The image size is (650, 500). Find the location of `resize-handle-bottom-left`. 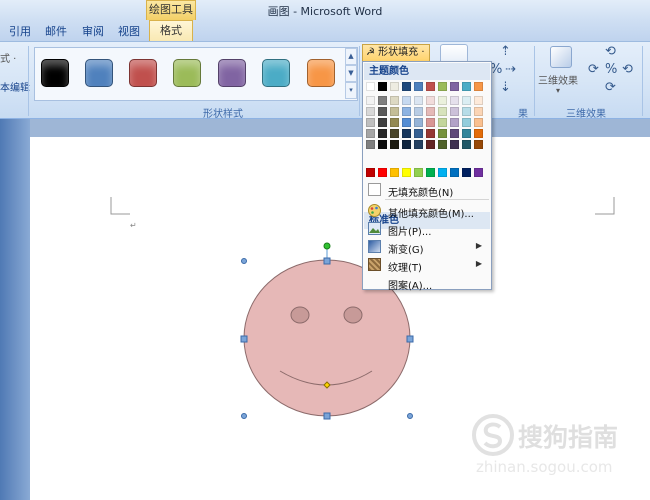

resize-handle-bottom-left is located at coordinates (244, 416).